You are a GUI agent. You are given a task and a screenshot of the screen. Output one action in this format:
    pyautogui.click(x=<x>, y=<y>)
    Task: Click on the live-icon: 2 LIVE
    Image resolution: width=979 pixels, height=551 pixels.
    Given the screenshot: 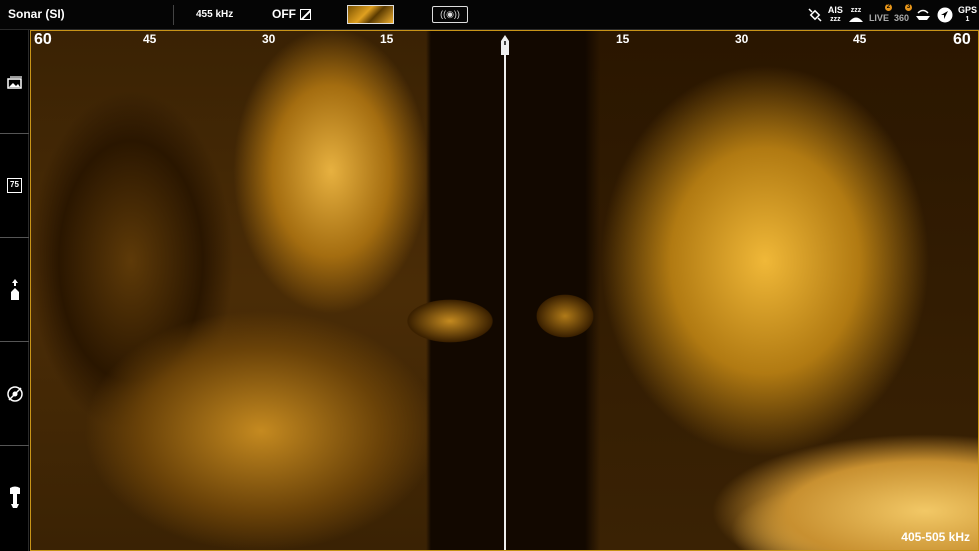 What is the action you would take?
    pyautogui.click(x=880, y=13)
    